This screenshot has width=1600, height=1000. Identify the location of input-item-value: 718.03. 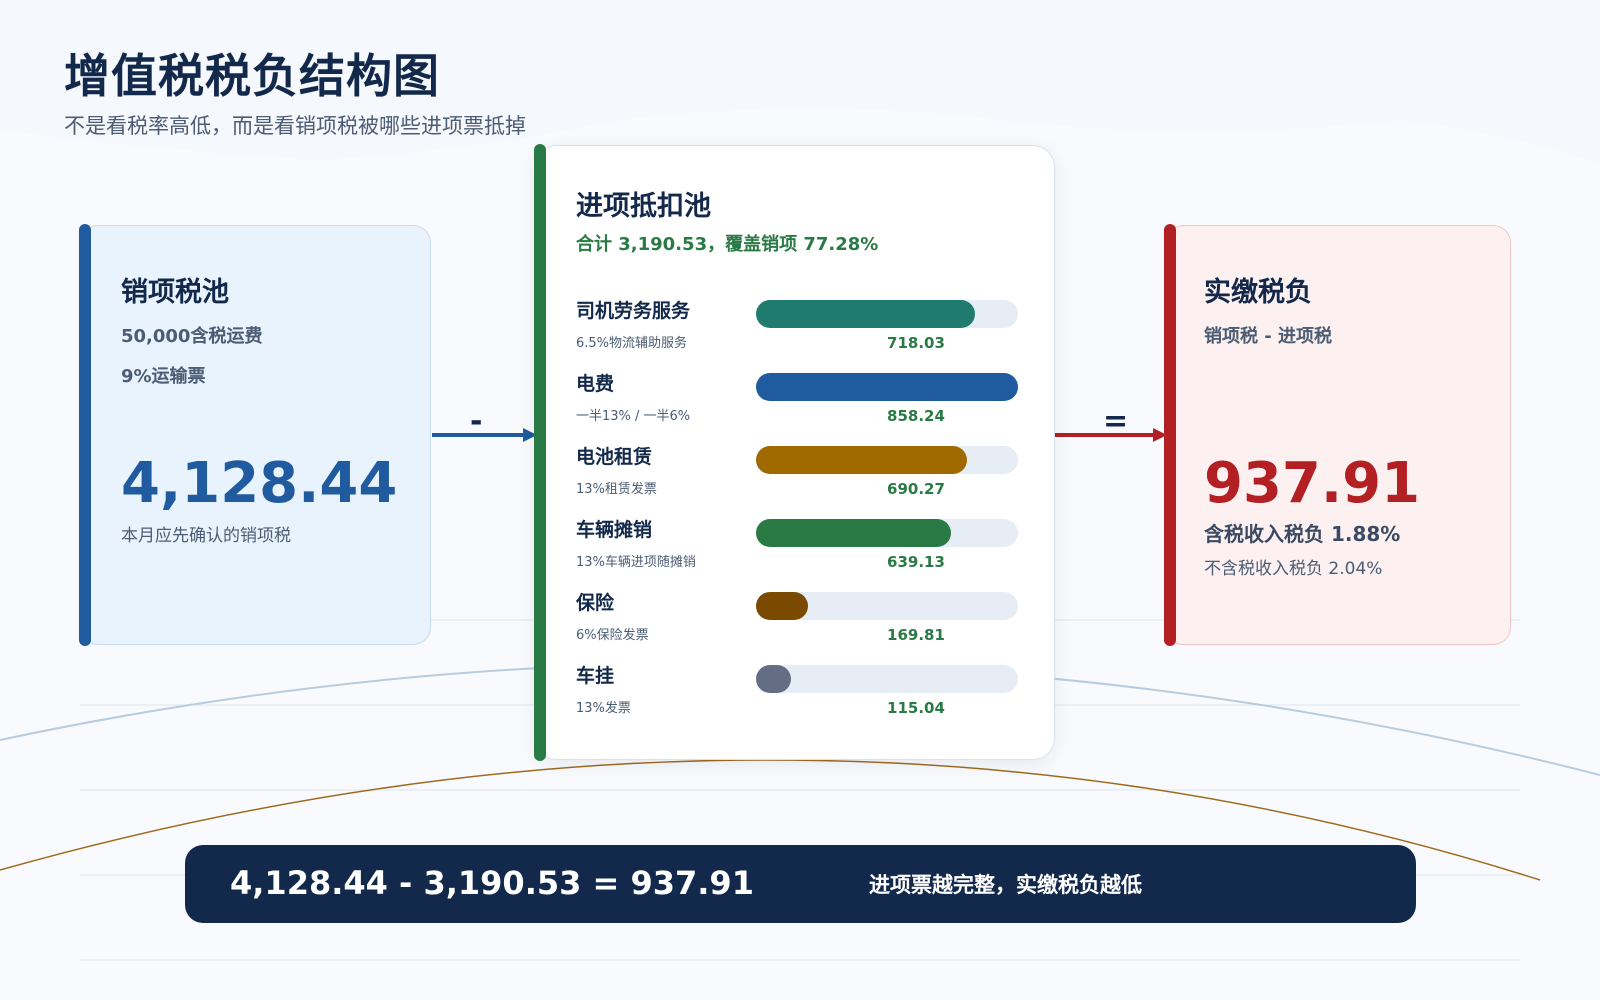
(916, 343).